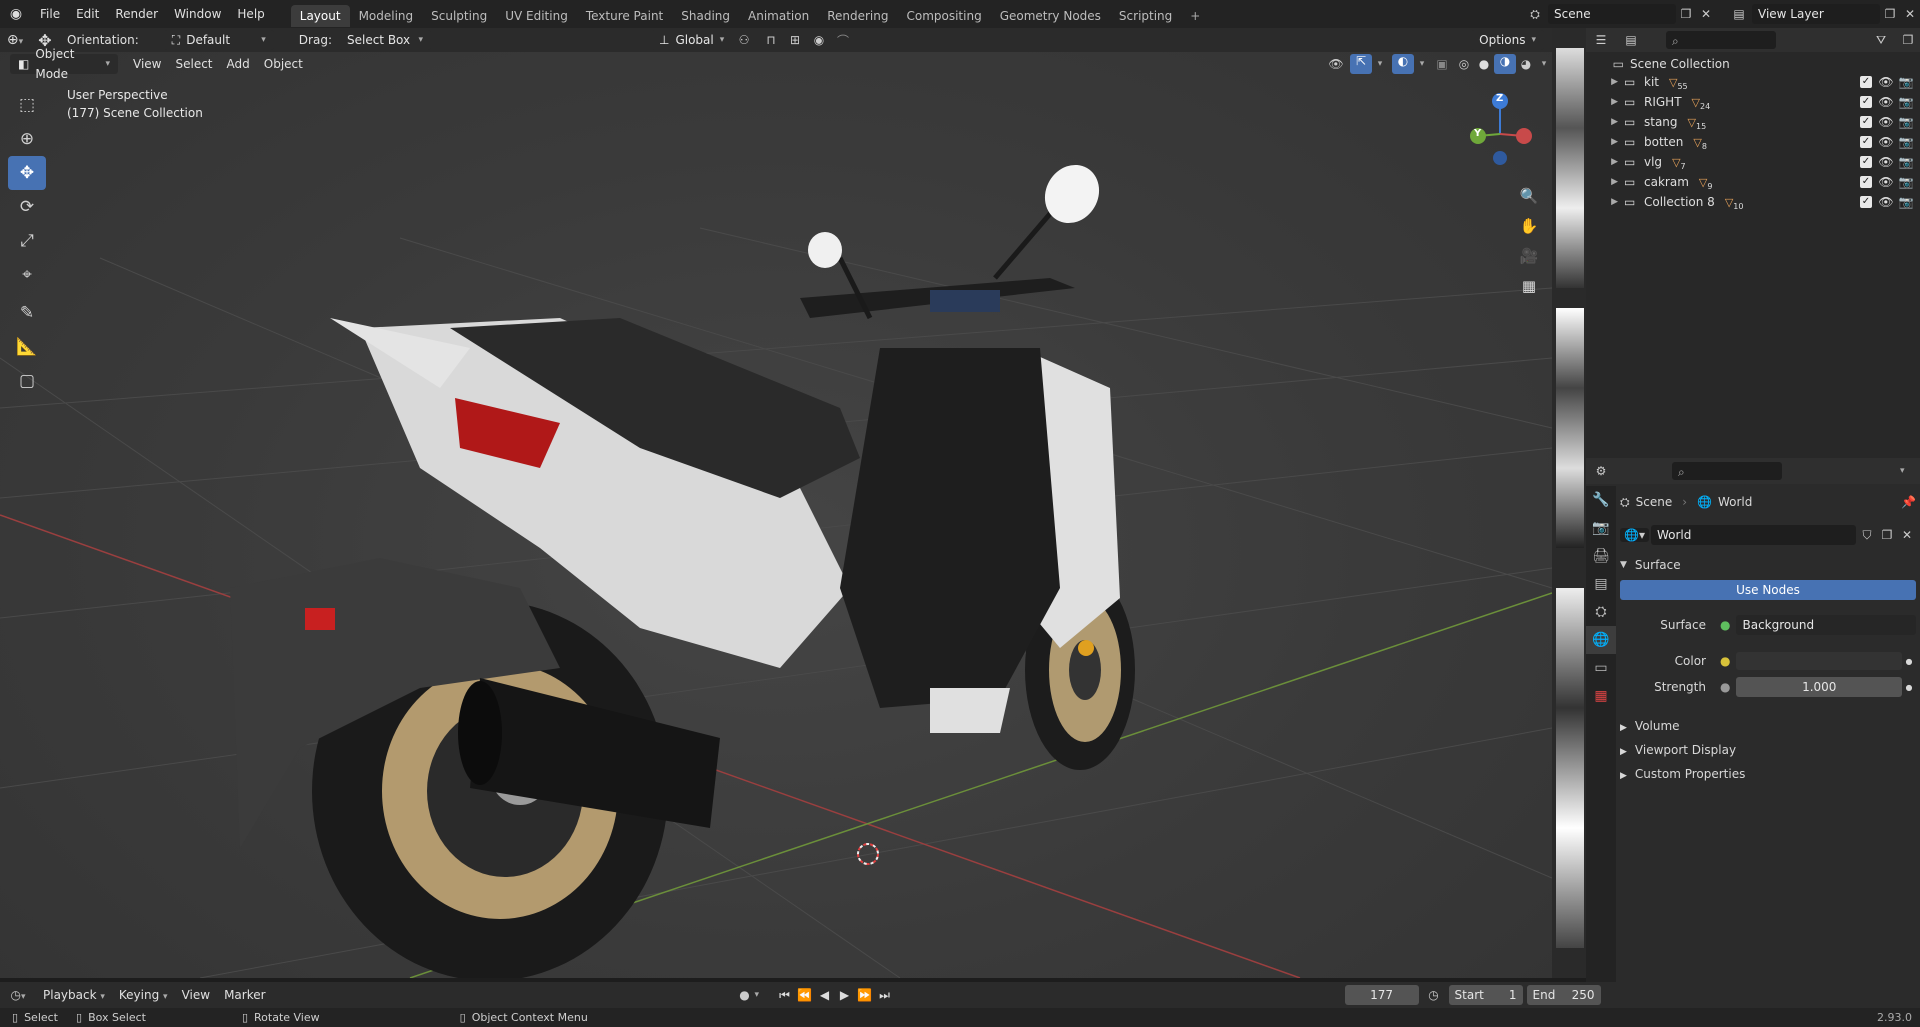 This screenshot has height=1027, width=1920. I want to click on add-cube-tool-icon: ▢, so click(27, 381).